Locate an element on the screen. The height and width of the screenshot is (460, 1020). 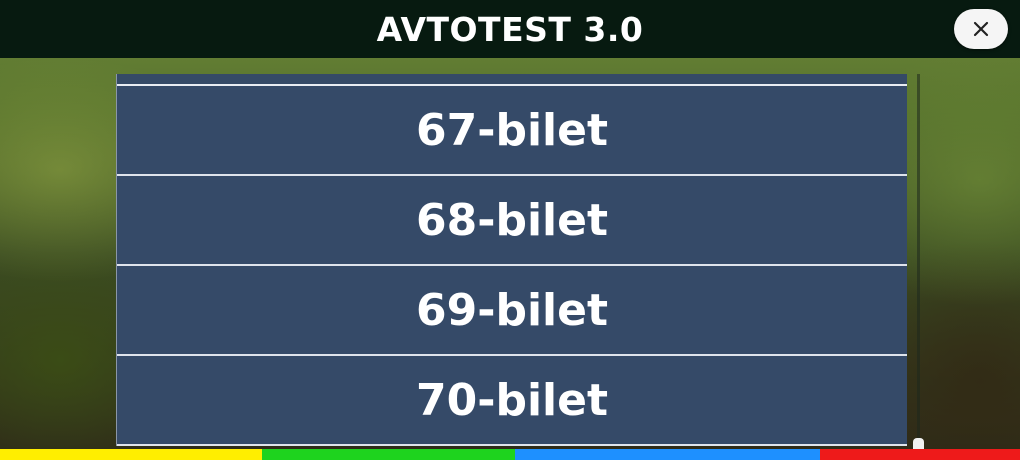
ticket-label: 70-bilet is located at coordinates (512, 400).